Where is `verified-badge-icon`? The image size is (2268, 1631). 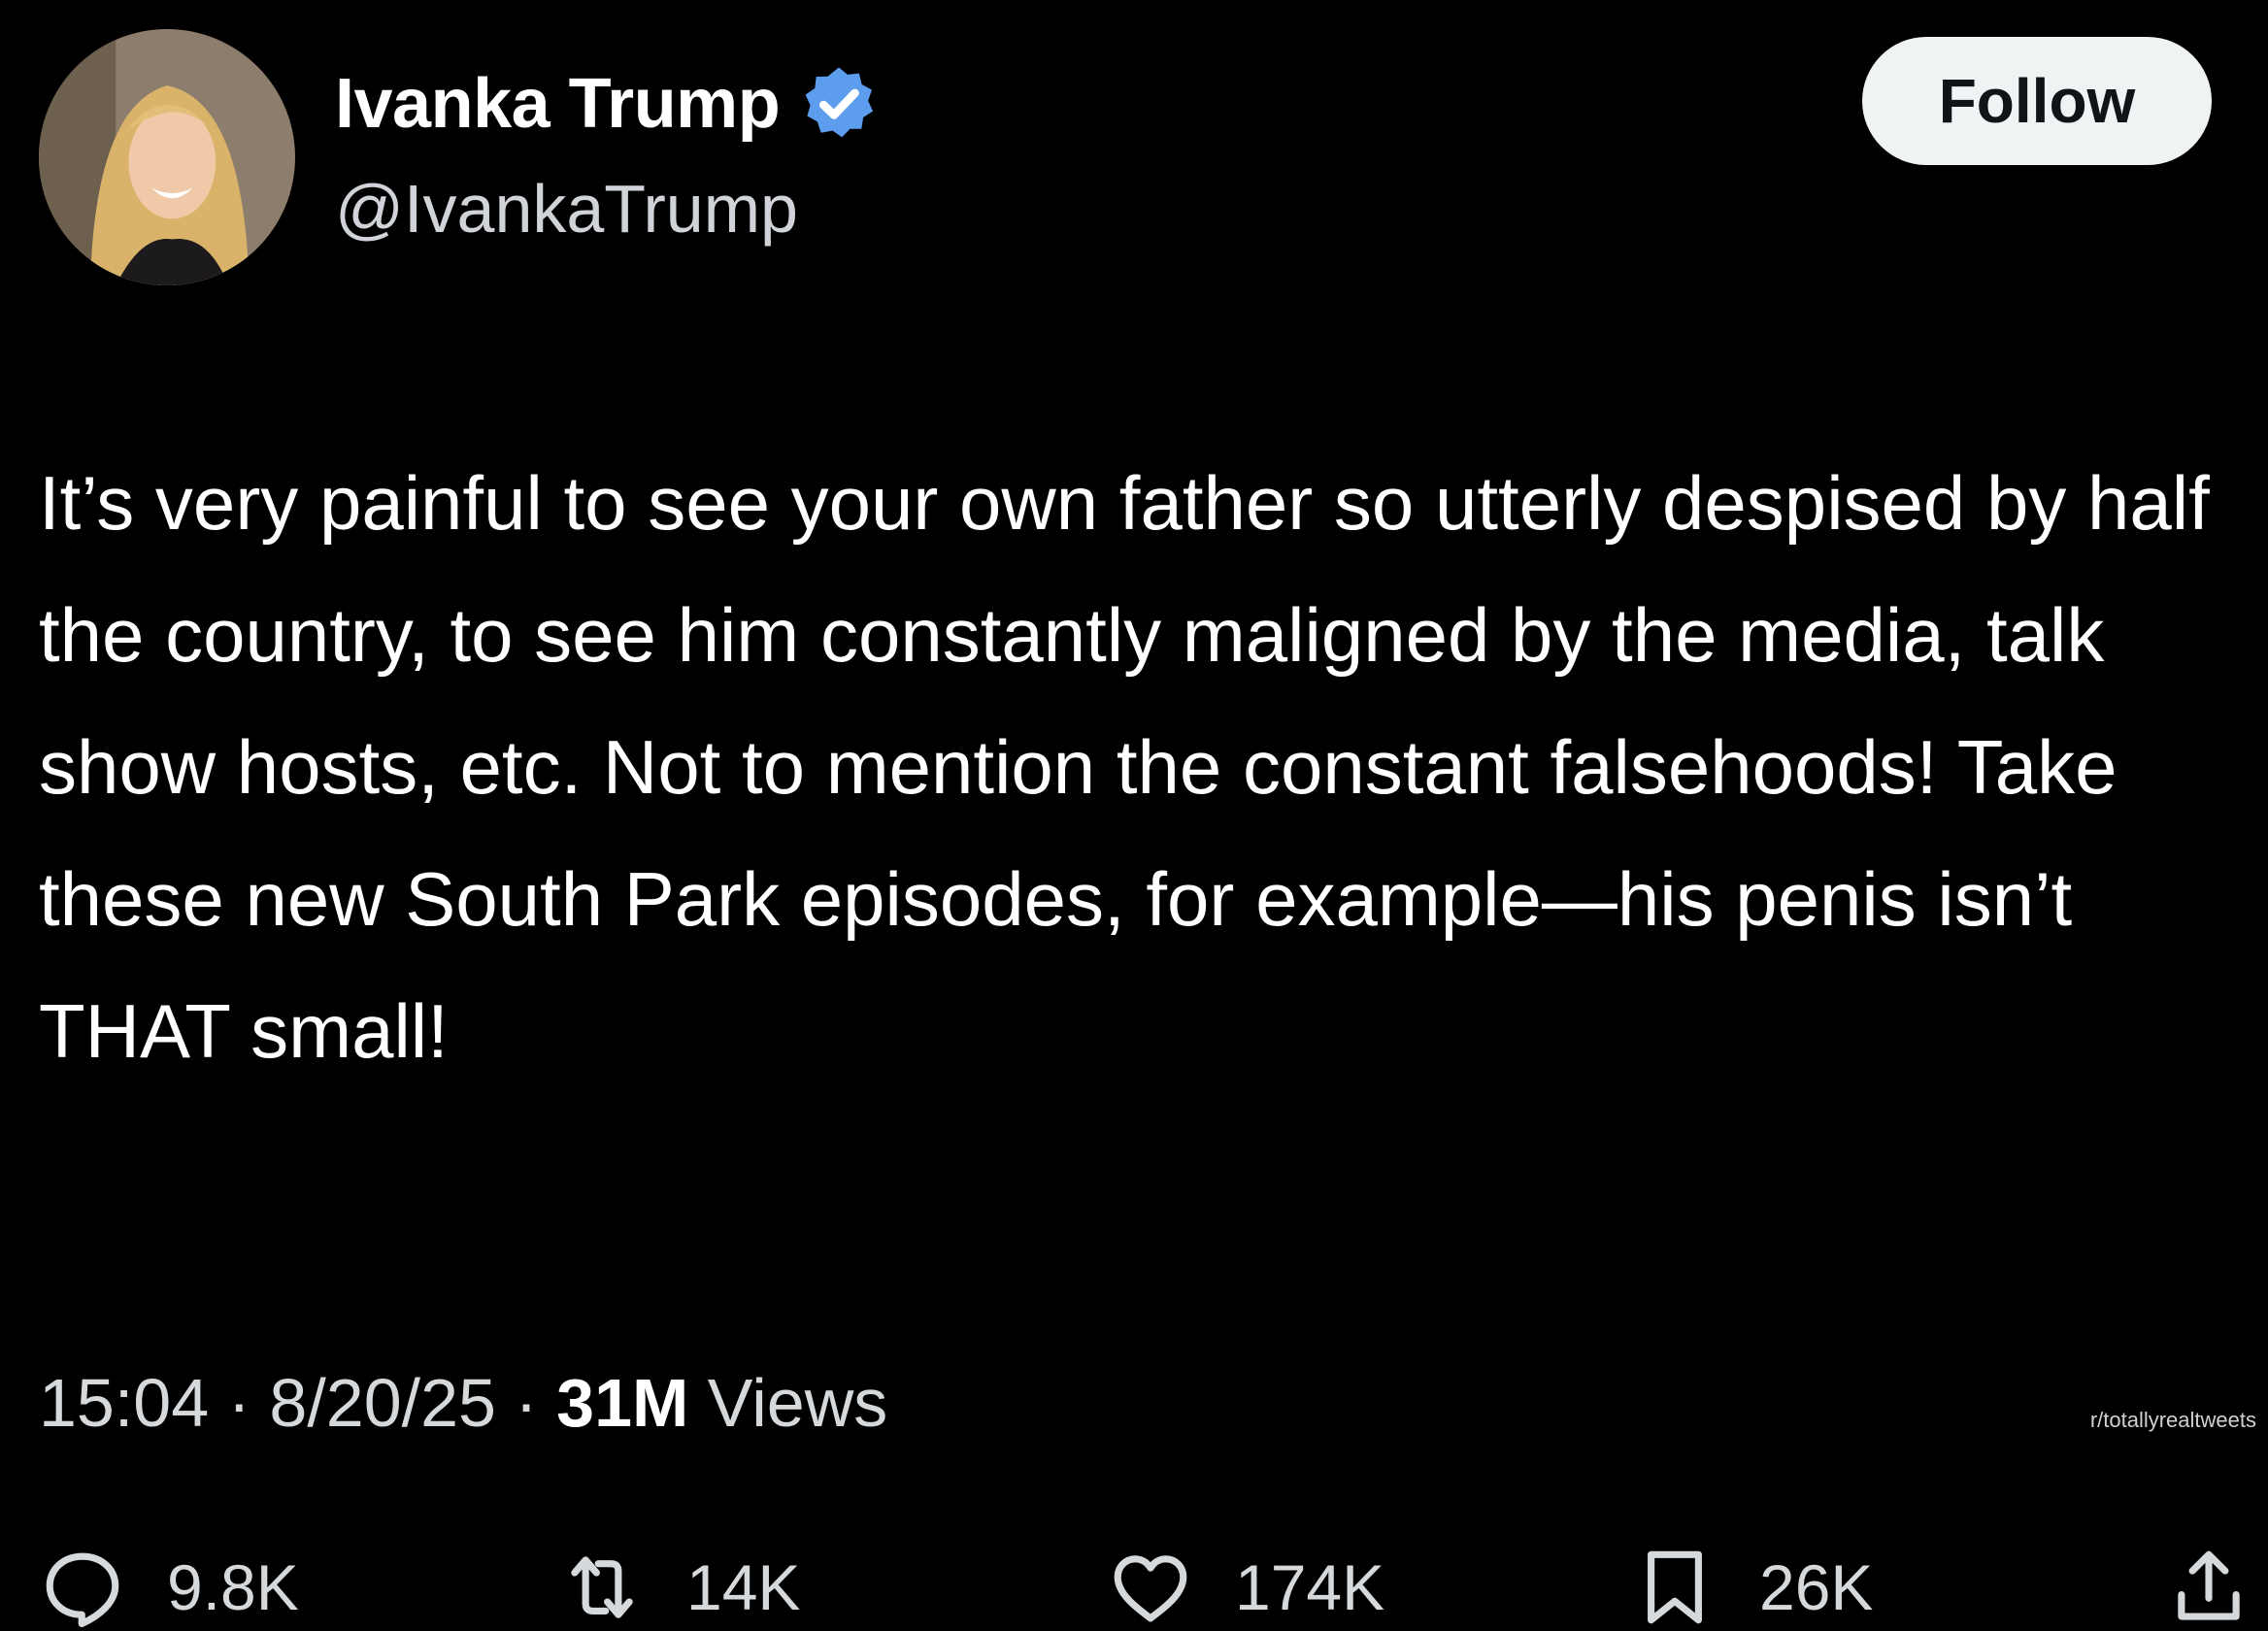
verified-badge-icon is located at coordinates (839, 104).